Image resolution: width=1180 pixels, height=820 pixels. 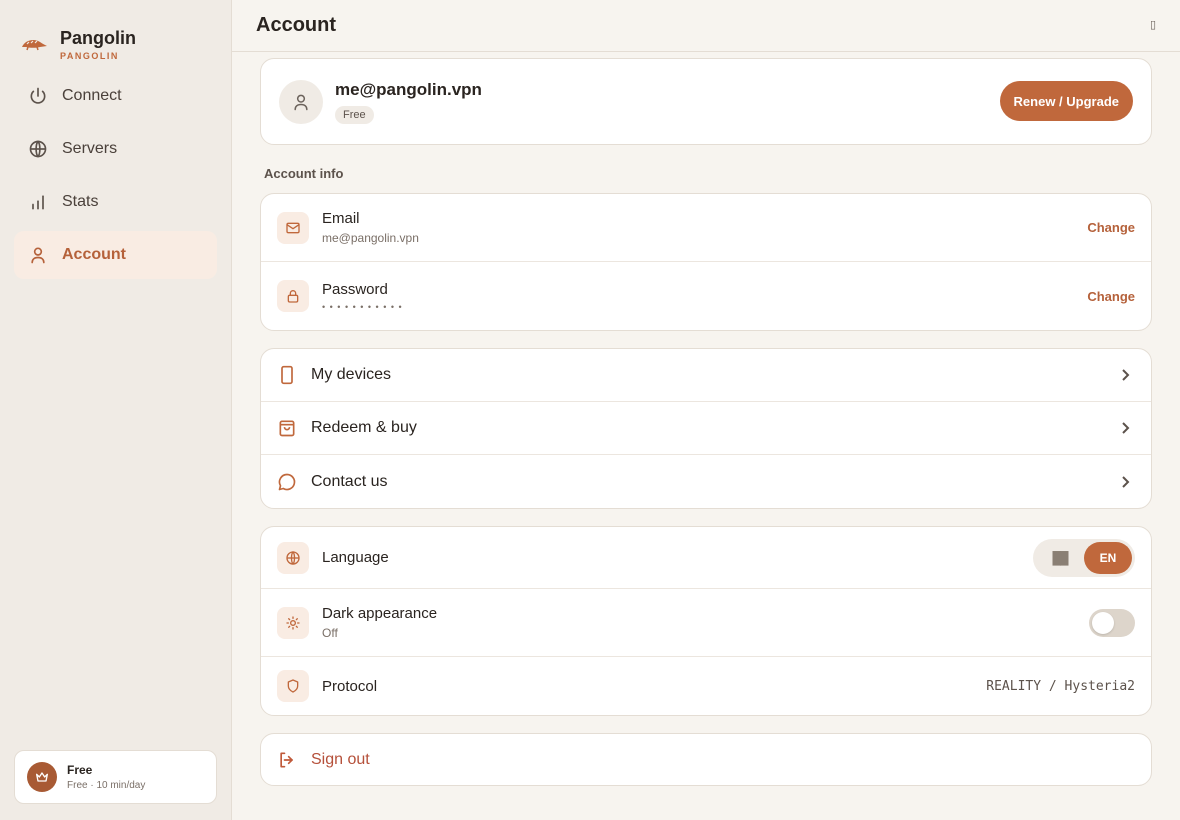 I want to click on sidebar-item-connect: Connect, so click(x=115, y=96).